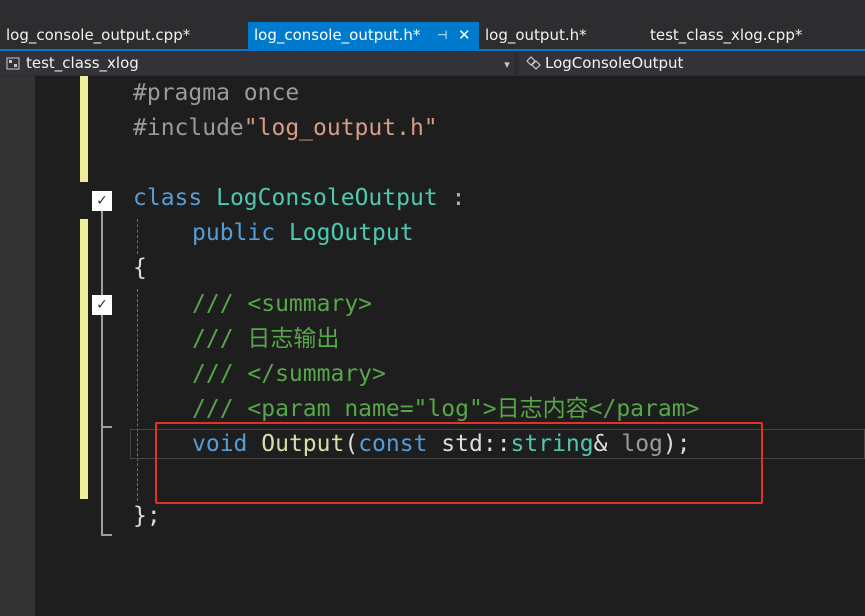 The image size is (865, 616). I want to click on comment: /// <summary>, so click(282, 304).